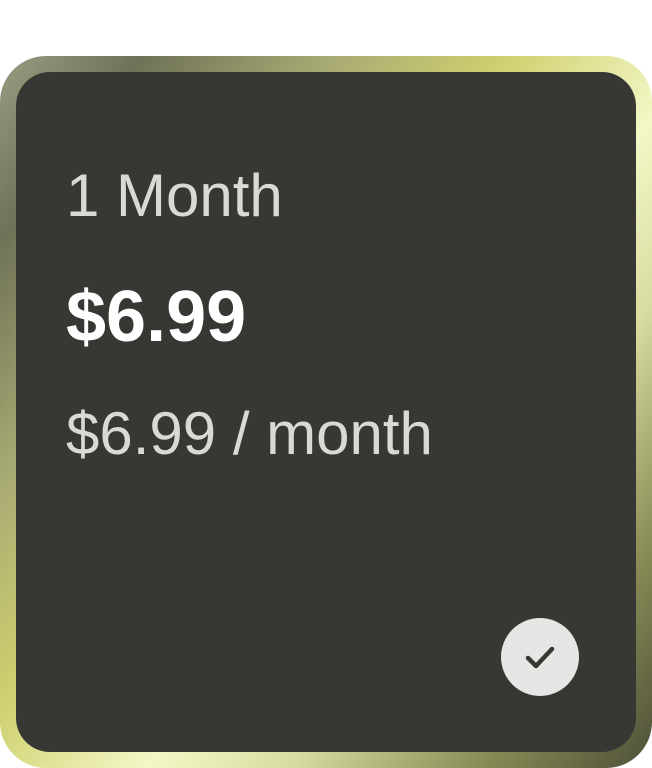  Describe the element at coordinates (174, 195) in the screenshot. I see `plan-name: 1 Month` at that location.